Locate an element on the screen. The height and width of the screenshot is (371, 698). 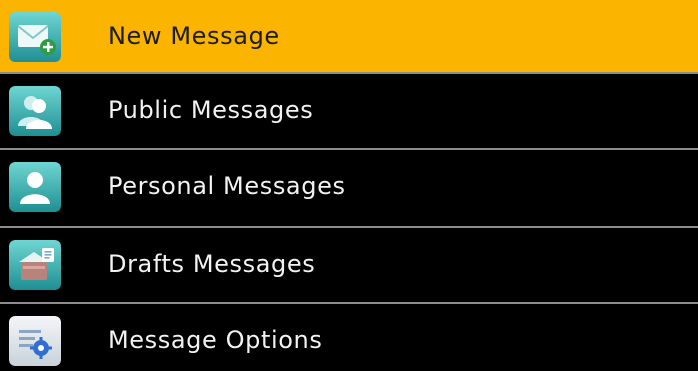
menu-item-label: Message Options is located at coordinates (215, 340).